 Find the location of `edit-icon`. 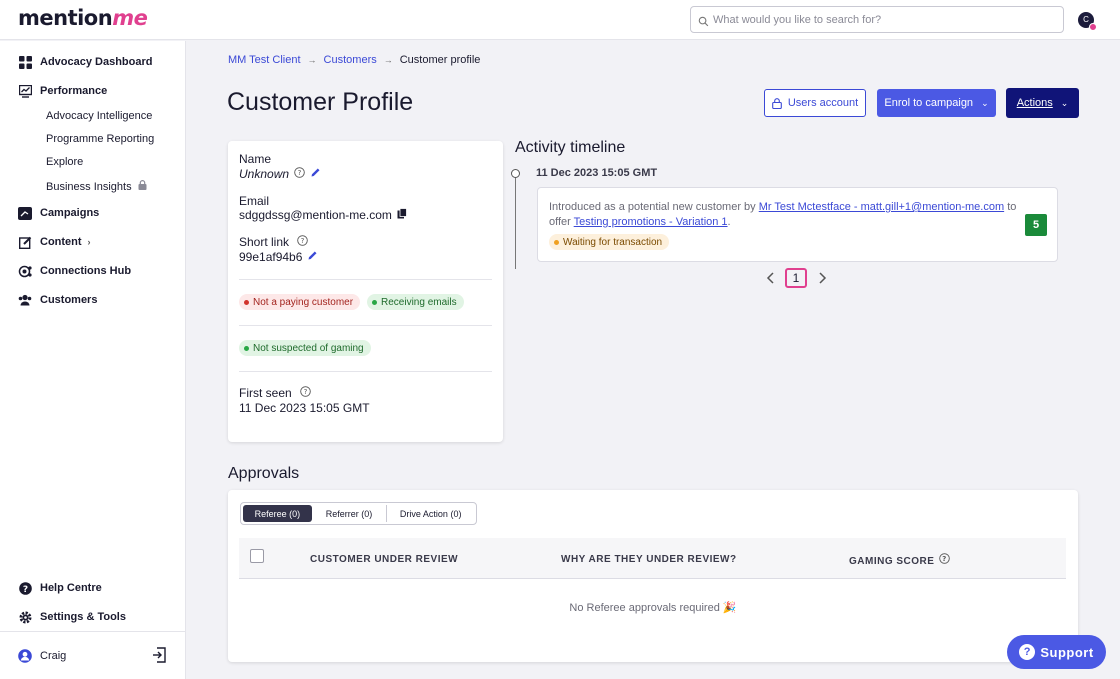

edit-icon is located at coordinates (25, 242).